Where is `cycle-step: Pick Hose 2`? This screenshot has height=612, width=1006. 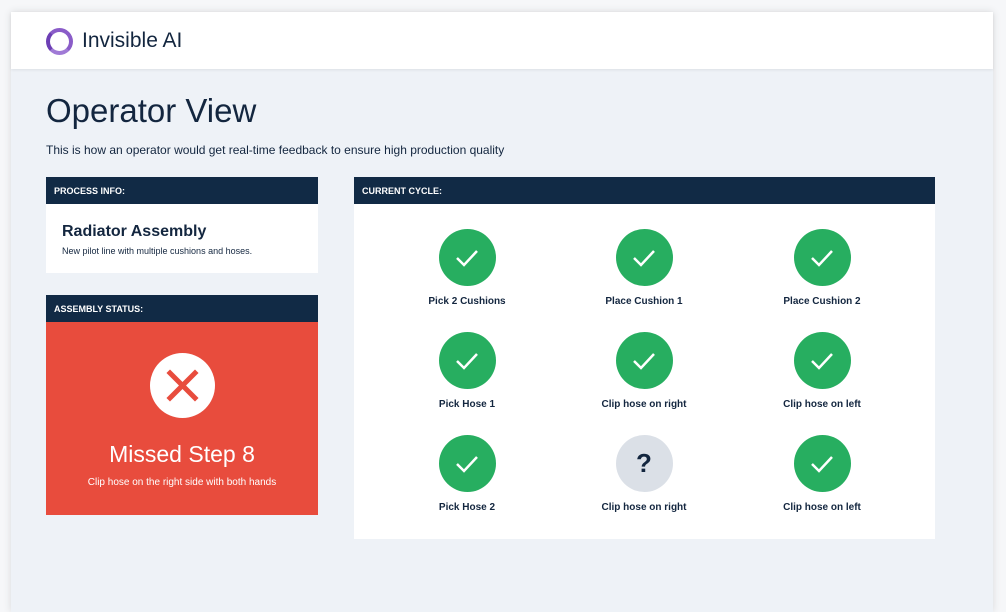 cycle-step: Pick Hose 2 is located at coordinates (467, 474).